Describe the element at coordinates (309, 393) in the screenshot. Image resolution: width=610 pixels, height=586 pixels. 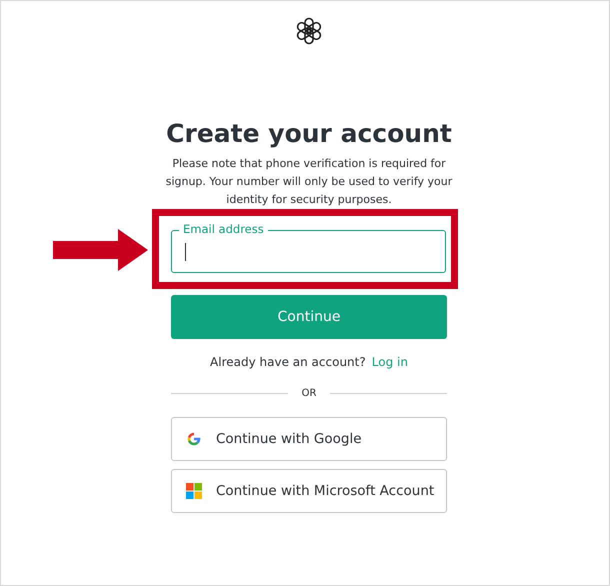
I see `divider-text: OR` at that location.